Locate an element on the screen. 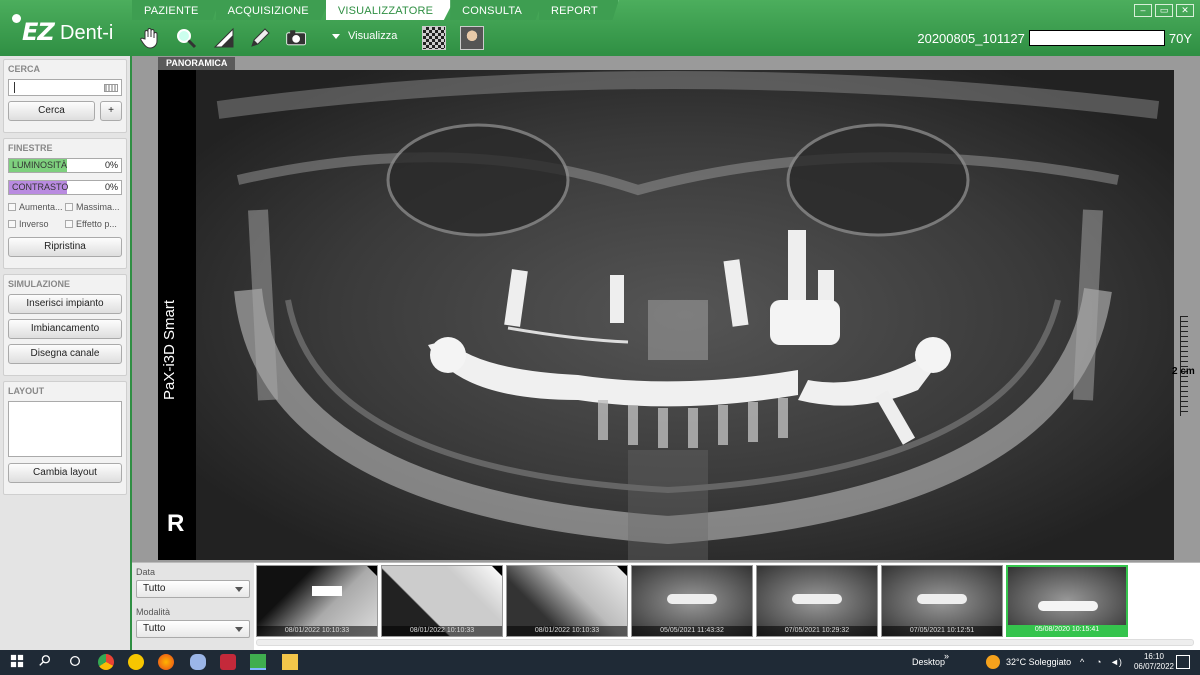  app-blue-icon is located at coordinates (198, 662).